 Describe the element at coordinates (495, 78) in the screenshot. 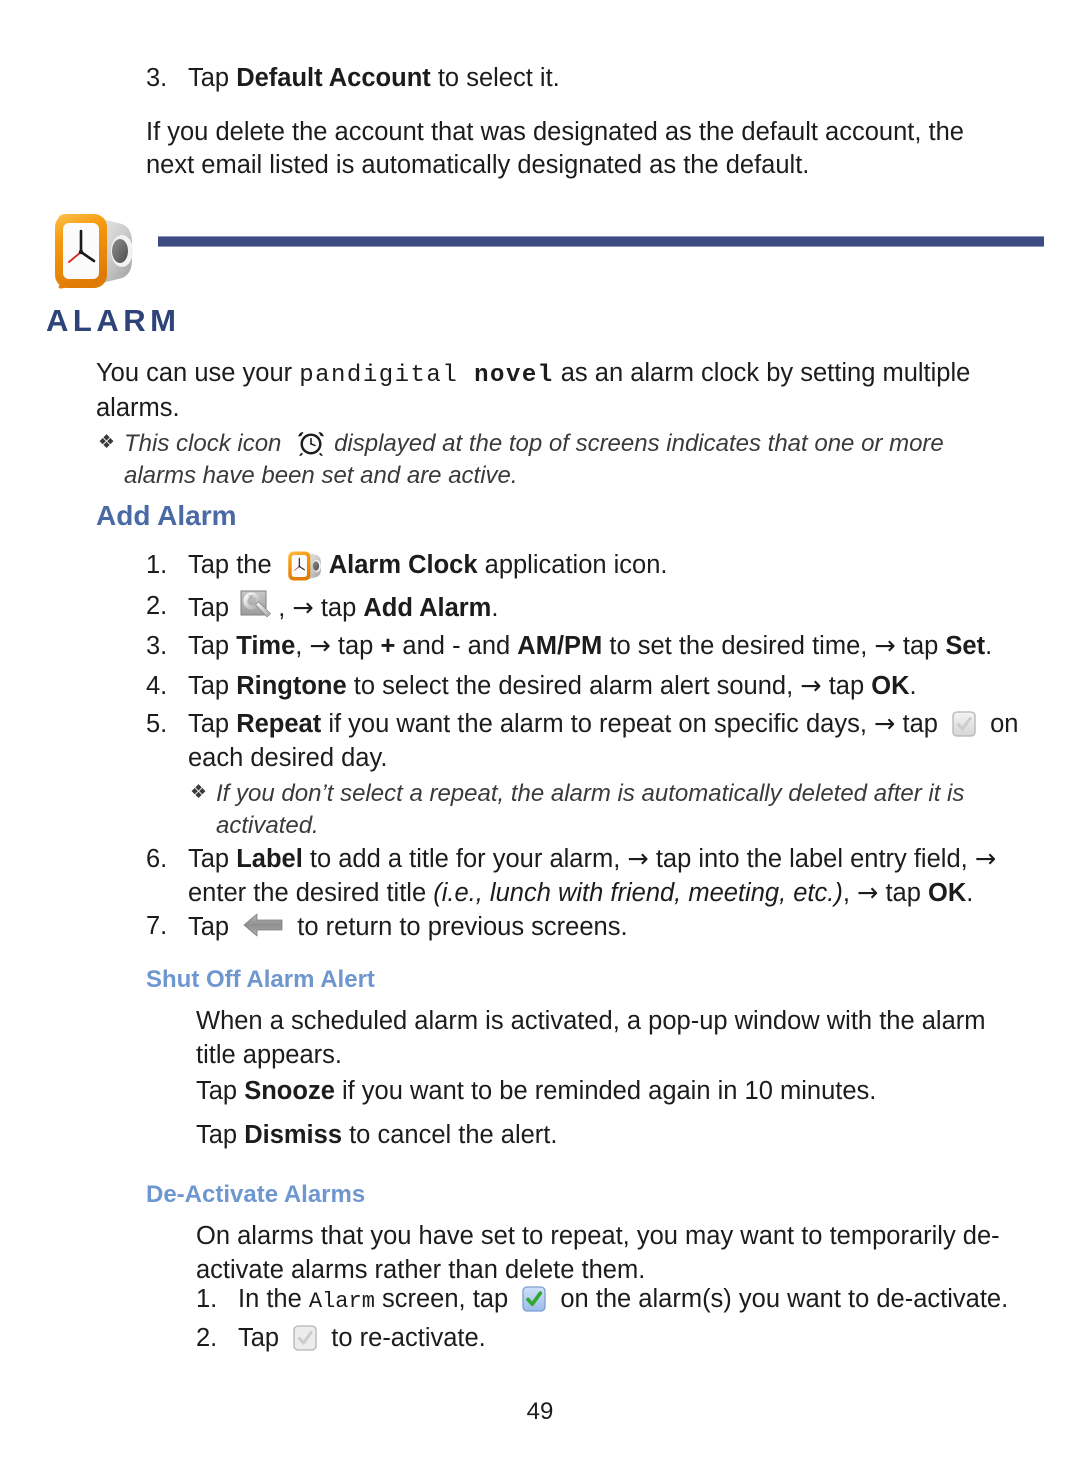

I see `step-suffix: to select it.` at that location.